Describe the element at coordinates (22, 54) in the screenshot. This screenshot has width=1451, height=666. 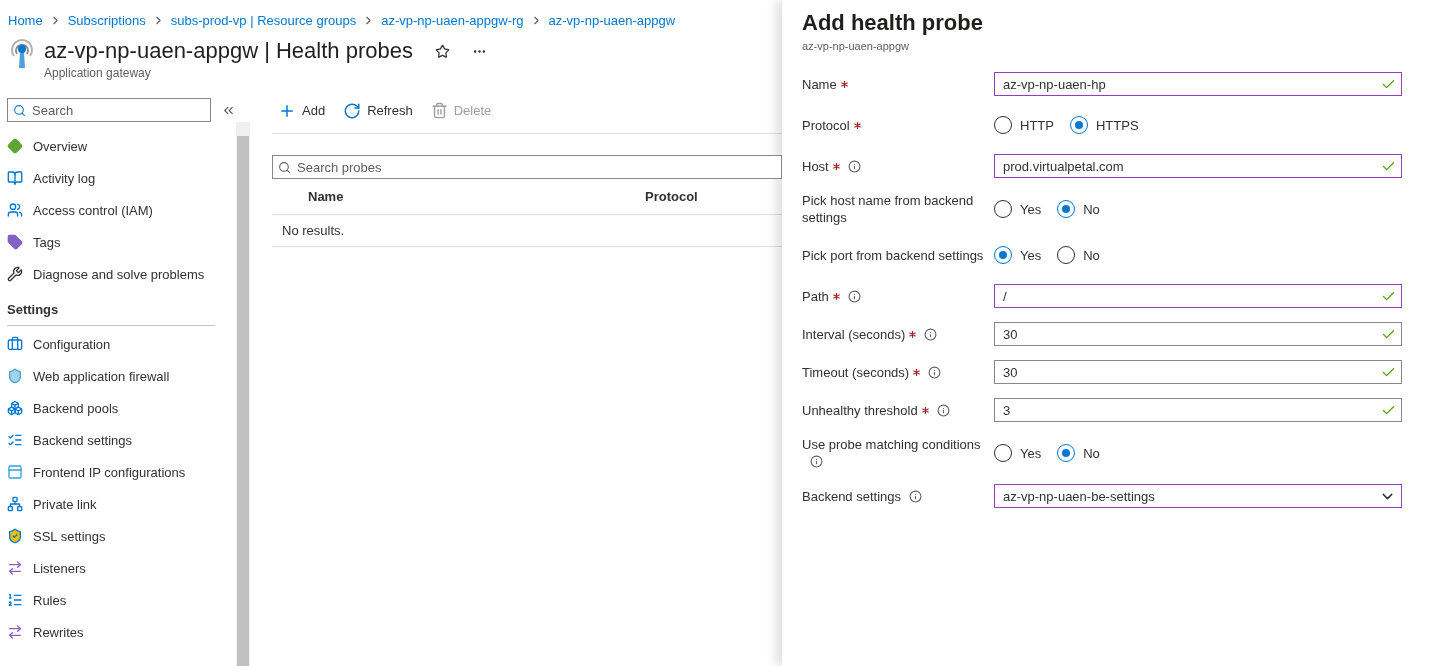
I see `antenna-icon` at that location.